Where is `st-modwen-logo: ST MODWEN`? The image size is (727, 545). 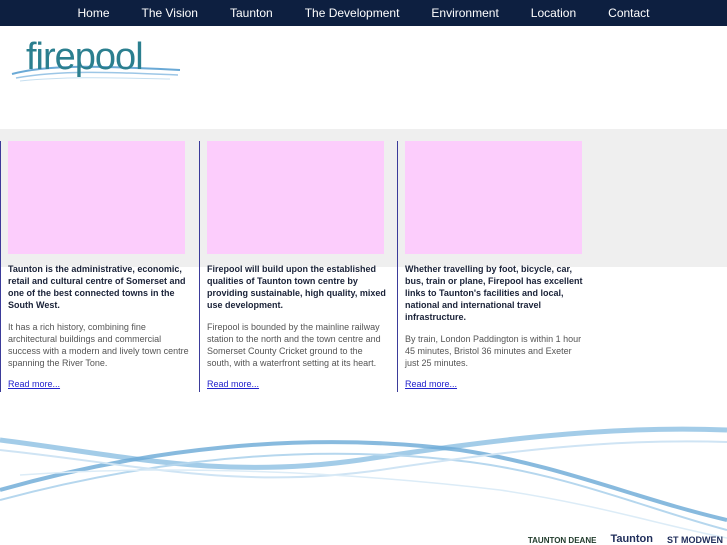
st-modwen-logo: ST MODWEN is located at coordinates (695, 540).